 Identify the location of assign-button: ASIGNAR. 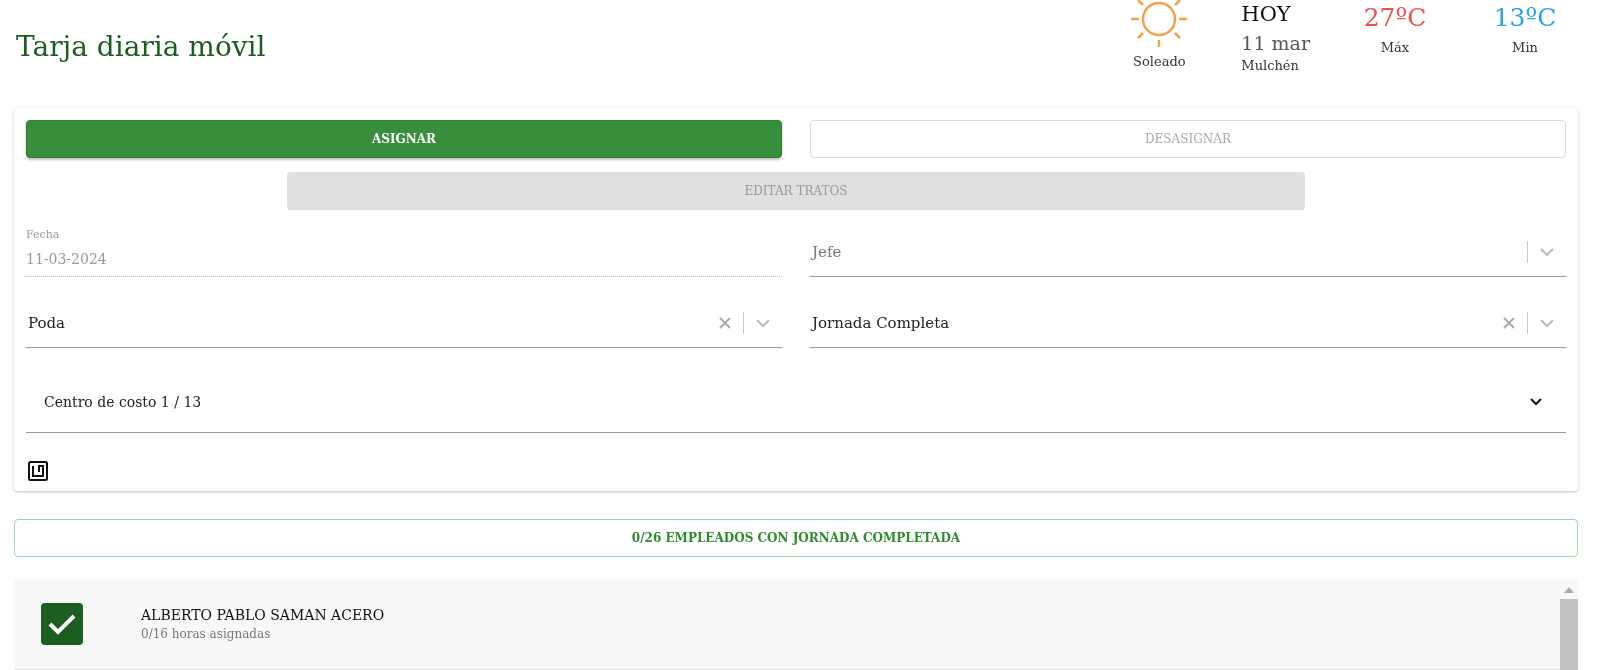
(404, 139).